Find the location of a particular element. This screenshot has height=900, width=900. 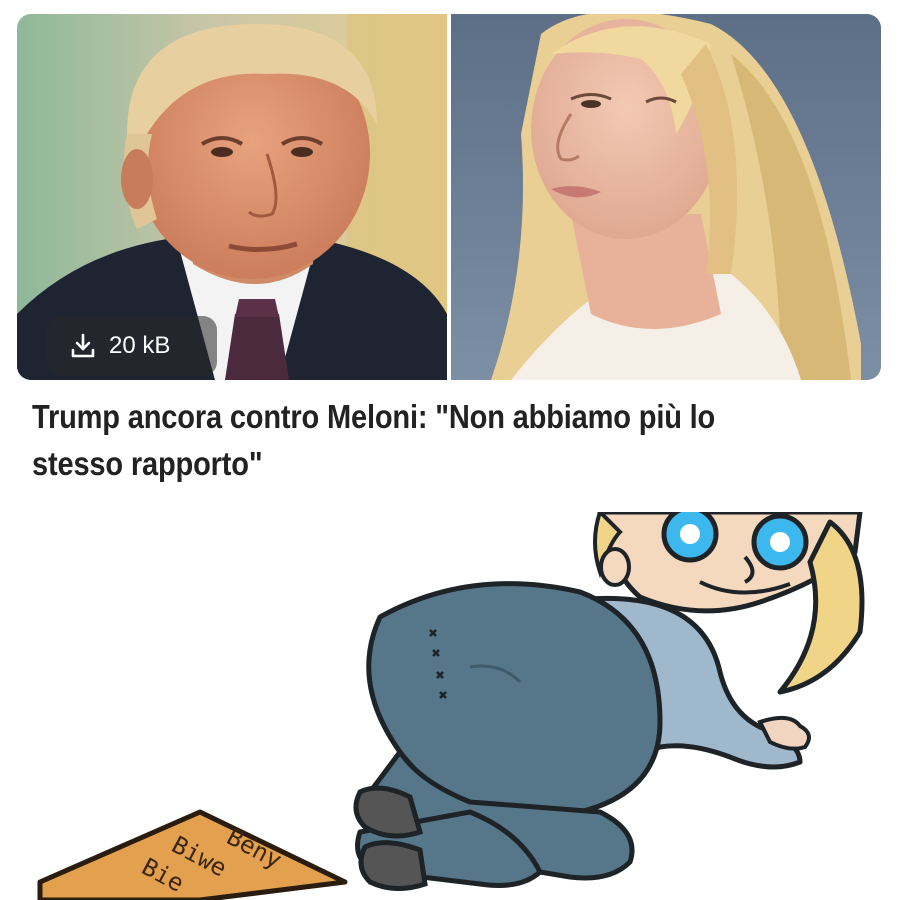

download-icon is located at coordinates (83, 346).